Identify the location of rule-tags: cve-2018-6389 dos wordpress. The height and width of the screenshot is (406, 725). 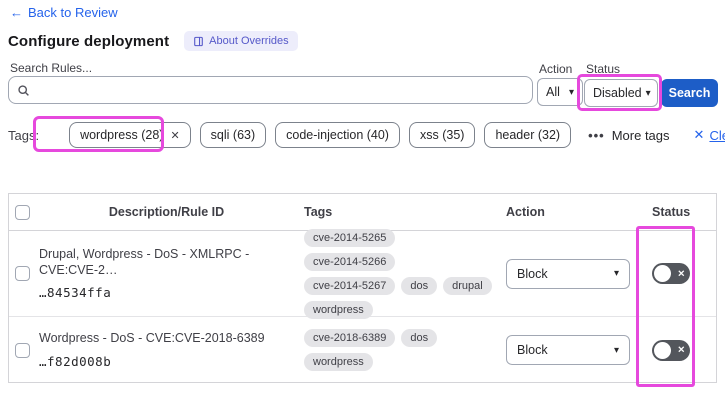
(405, 350).